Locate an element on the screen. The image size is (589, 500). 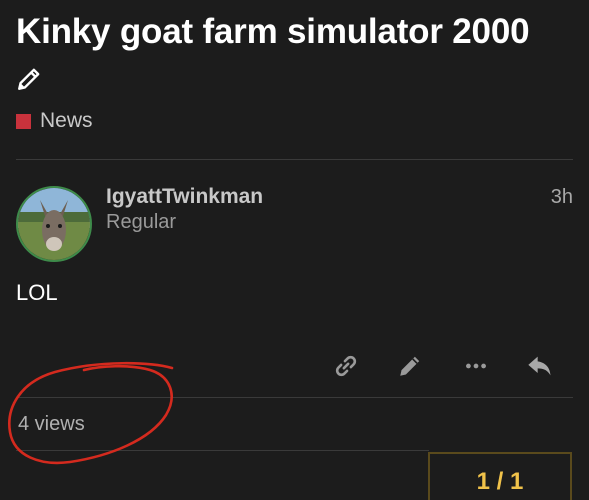
post-date: 3h is located at coordinates (562, 197).